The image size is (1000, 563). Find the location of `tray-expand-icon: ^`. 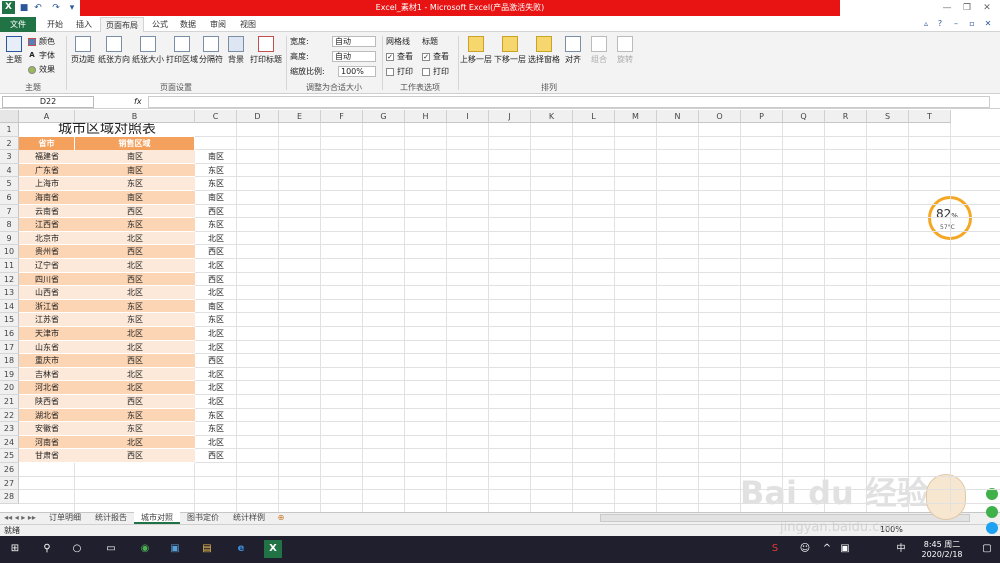

tray-expand-icon: ^ is located at coordinates (827, 549).